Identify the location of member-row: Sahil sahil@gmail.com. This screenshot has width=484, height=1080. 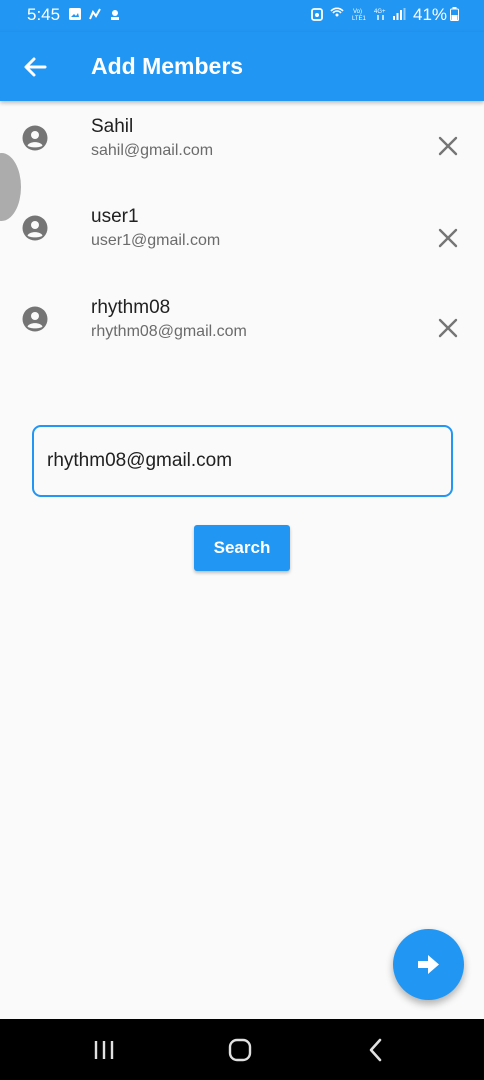
(242, 166).